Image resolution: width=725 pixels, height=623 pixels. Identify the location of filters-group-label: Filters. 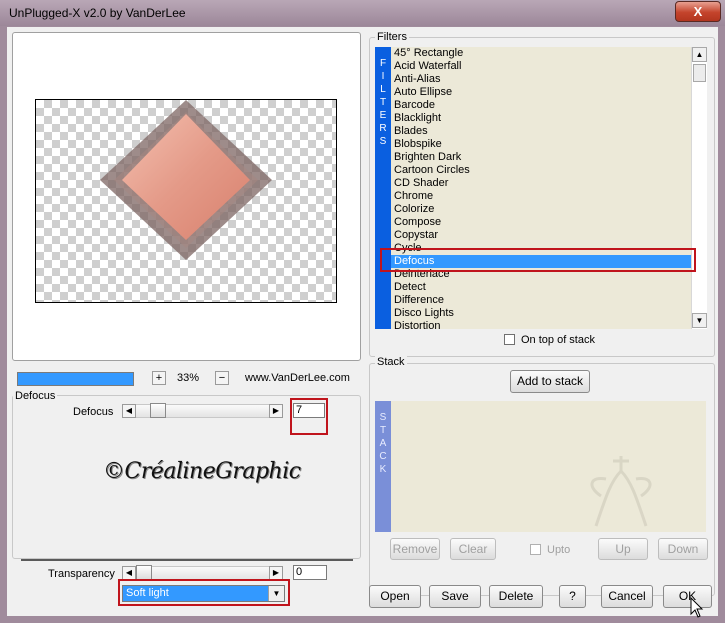
(392, 37).